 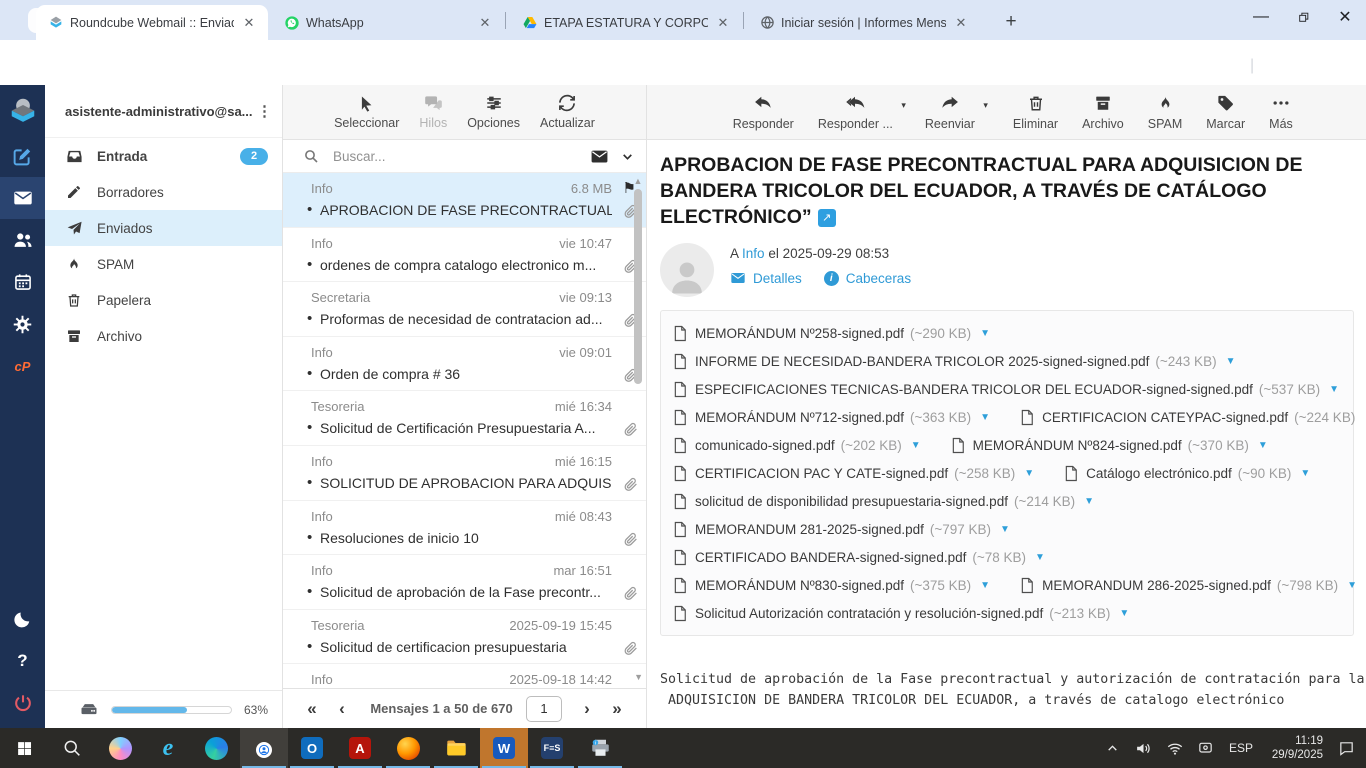 What do you see at coordinates (567, 112) in the screenshot?
I see `refresh-button: Actualizar` at bounding box center [567, 112].